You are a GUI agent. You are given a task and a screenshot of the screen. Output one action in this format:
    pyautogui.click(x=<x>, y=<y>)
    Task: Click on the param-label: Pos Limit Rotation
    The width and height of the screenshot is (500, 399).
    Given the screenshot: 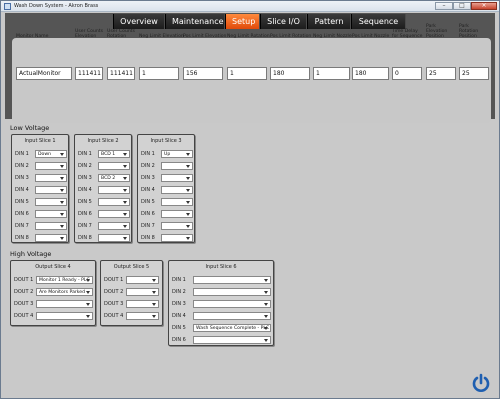 What is the action you would take?
    pyautogui.click(x=291, y=36)
    